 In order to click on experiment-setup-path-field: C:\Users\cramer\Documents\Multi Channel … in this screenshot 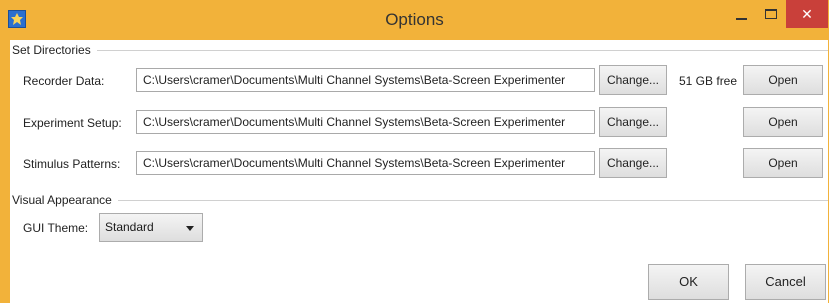, I will do `click(365, 122)`.